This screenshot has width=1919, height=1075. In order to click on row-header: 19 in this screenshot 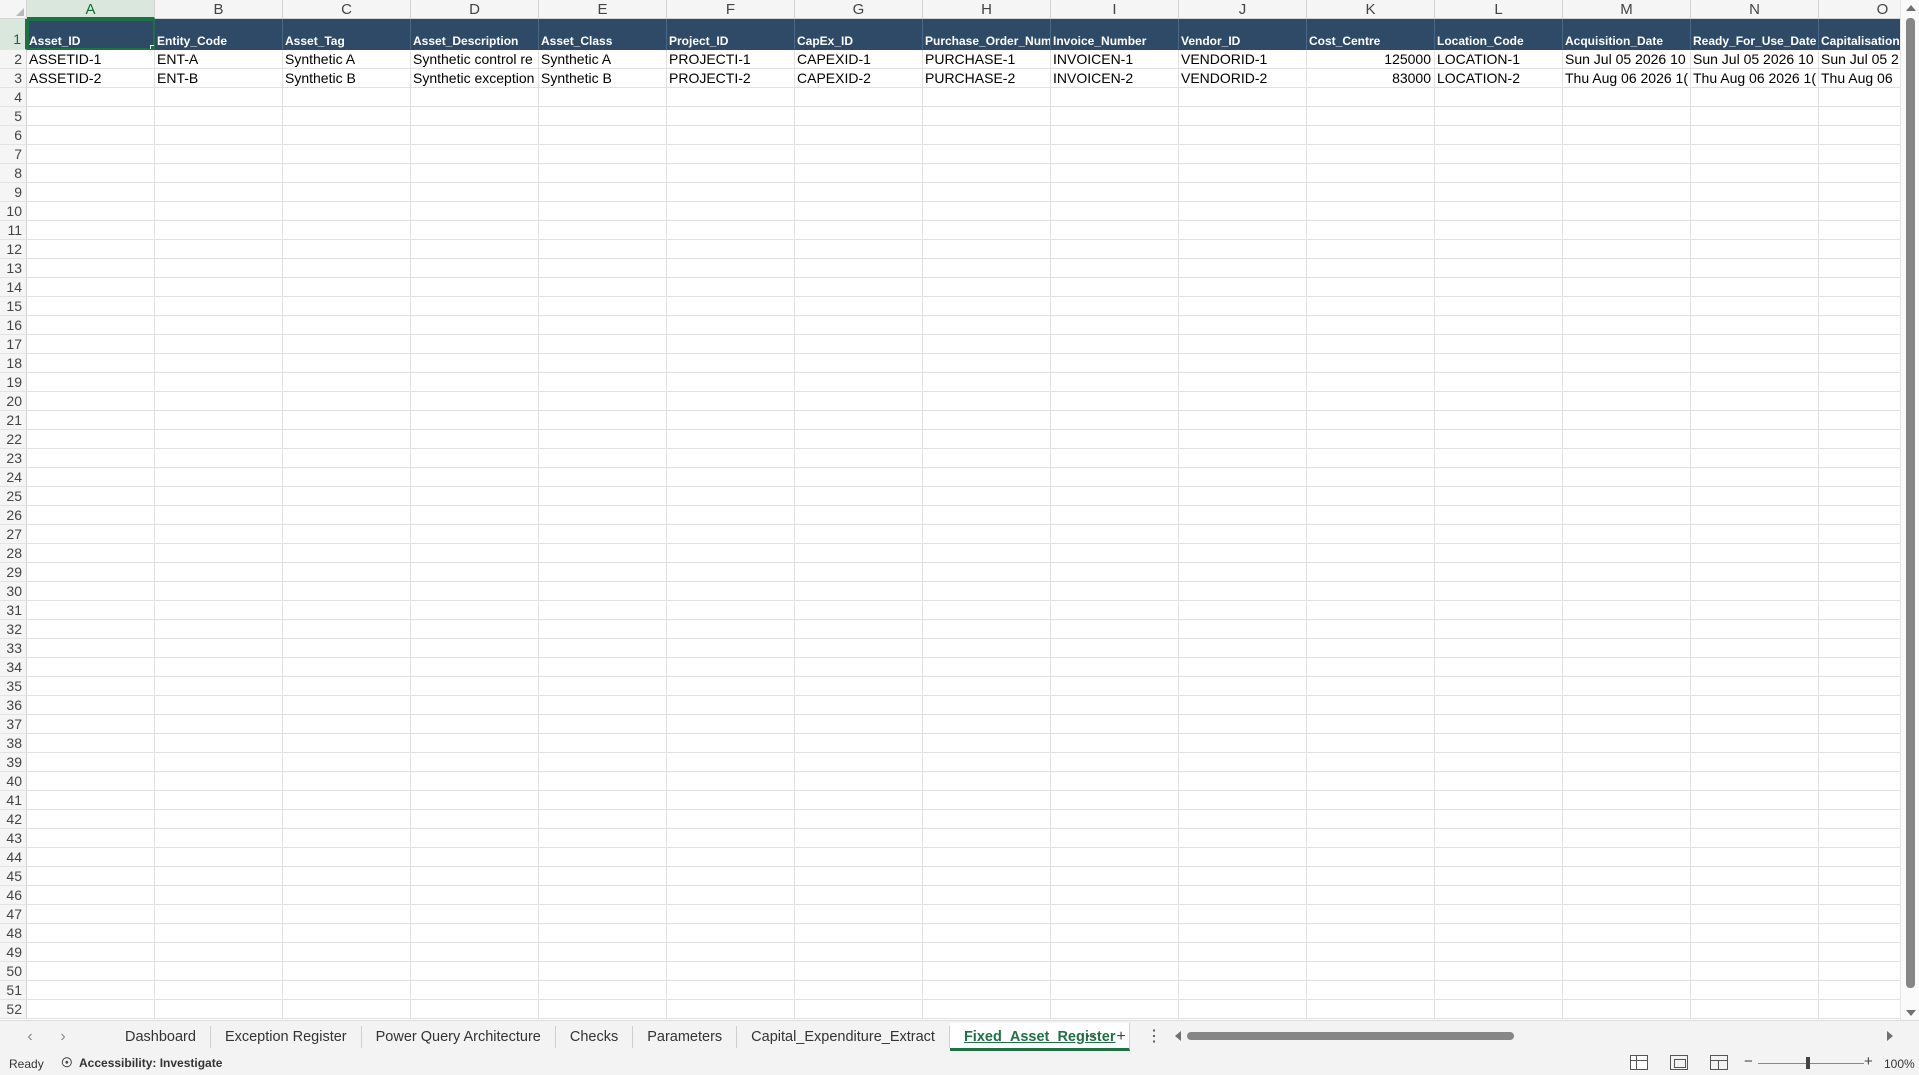, I will do `click(13, 382)`.